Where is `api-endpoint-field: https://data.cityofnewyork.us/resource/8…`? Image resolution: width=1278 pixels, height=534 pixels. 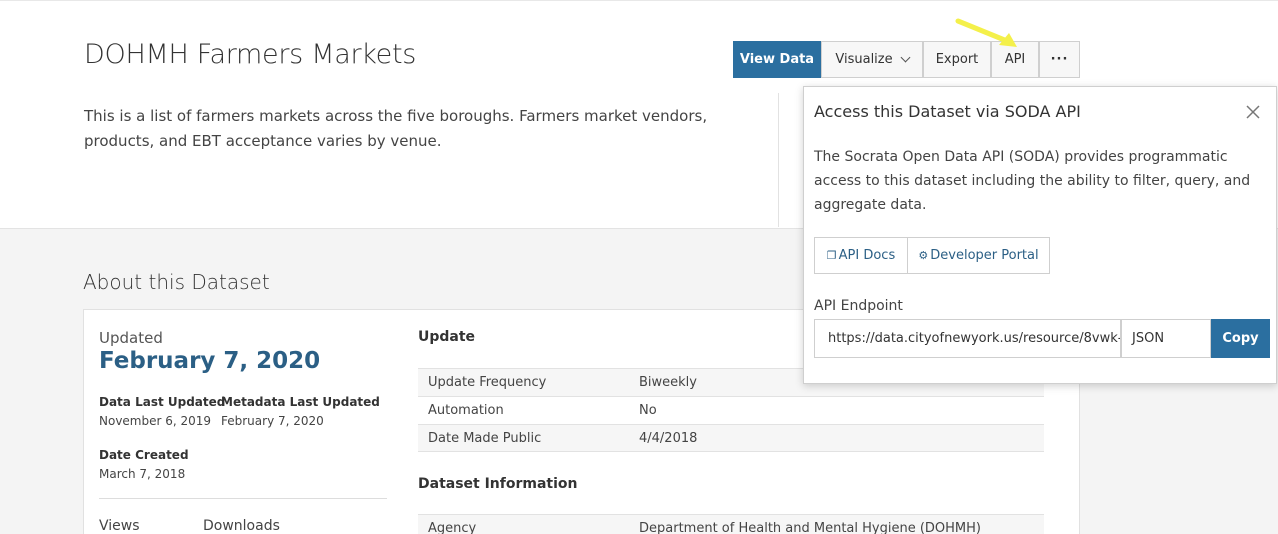 api-endpoint-field: https://data.cityofnewyork.us/resource/8… is located at coordinates (967, 338).